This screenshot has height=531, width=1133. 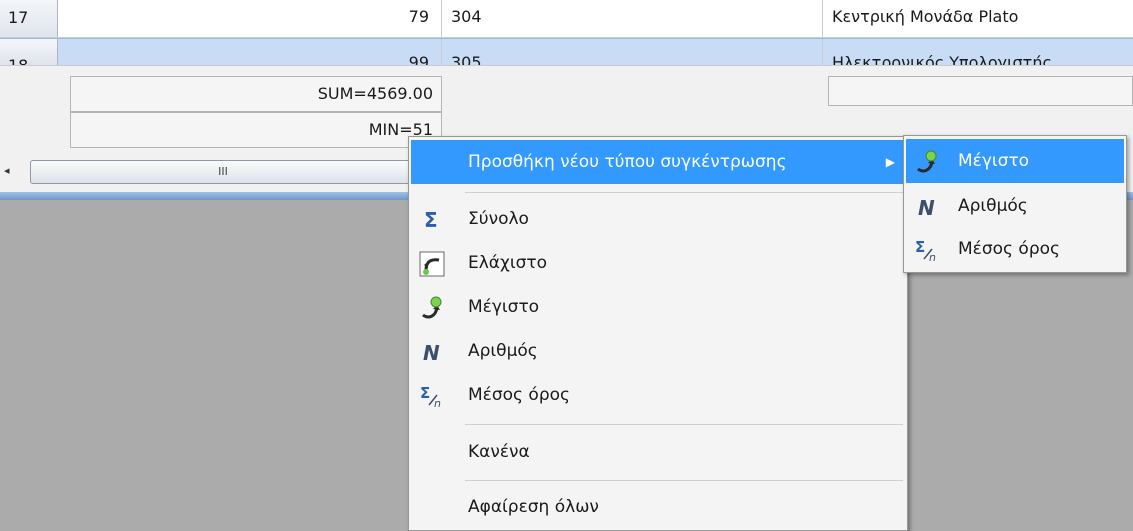 What do you see at coordinates (658, 507) in the screenshot?
I see `menu-item-remove-all: Αφαίρεση όλων` at bounding box center [658, 507].